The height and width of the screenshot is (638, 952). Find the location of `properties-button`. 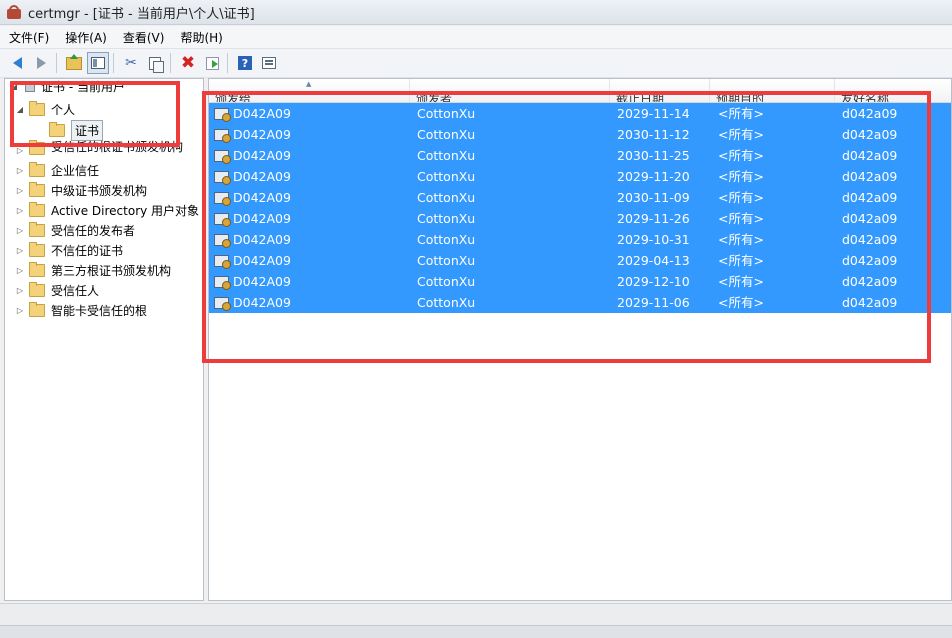

properties-button is located at coordinates (269, 63).